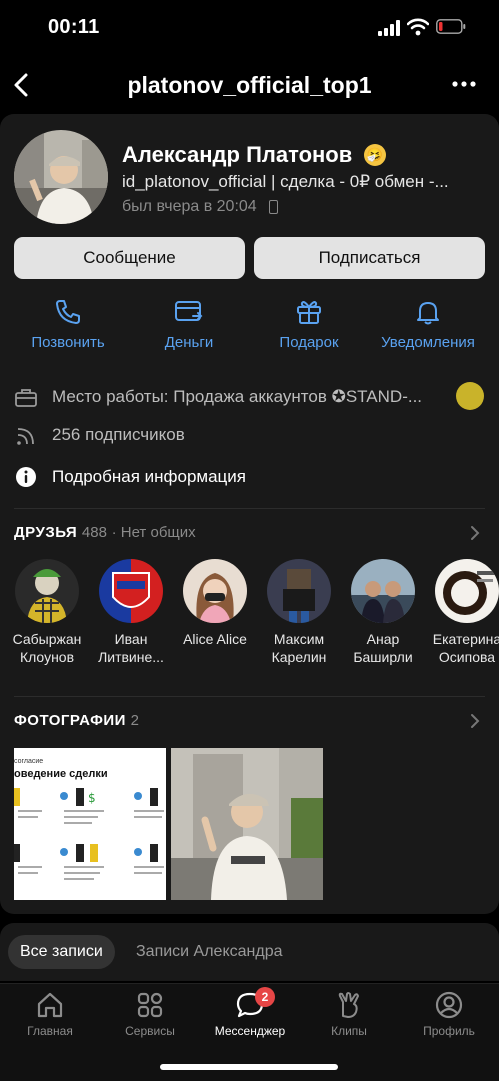 The image size is (499, 1081). What do you see at coordinates (428, 342) in the screenshot?
I see `notifications-label: Уведомления` at bounding box center [428, 342].